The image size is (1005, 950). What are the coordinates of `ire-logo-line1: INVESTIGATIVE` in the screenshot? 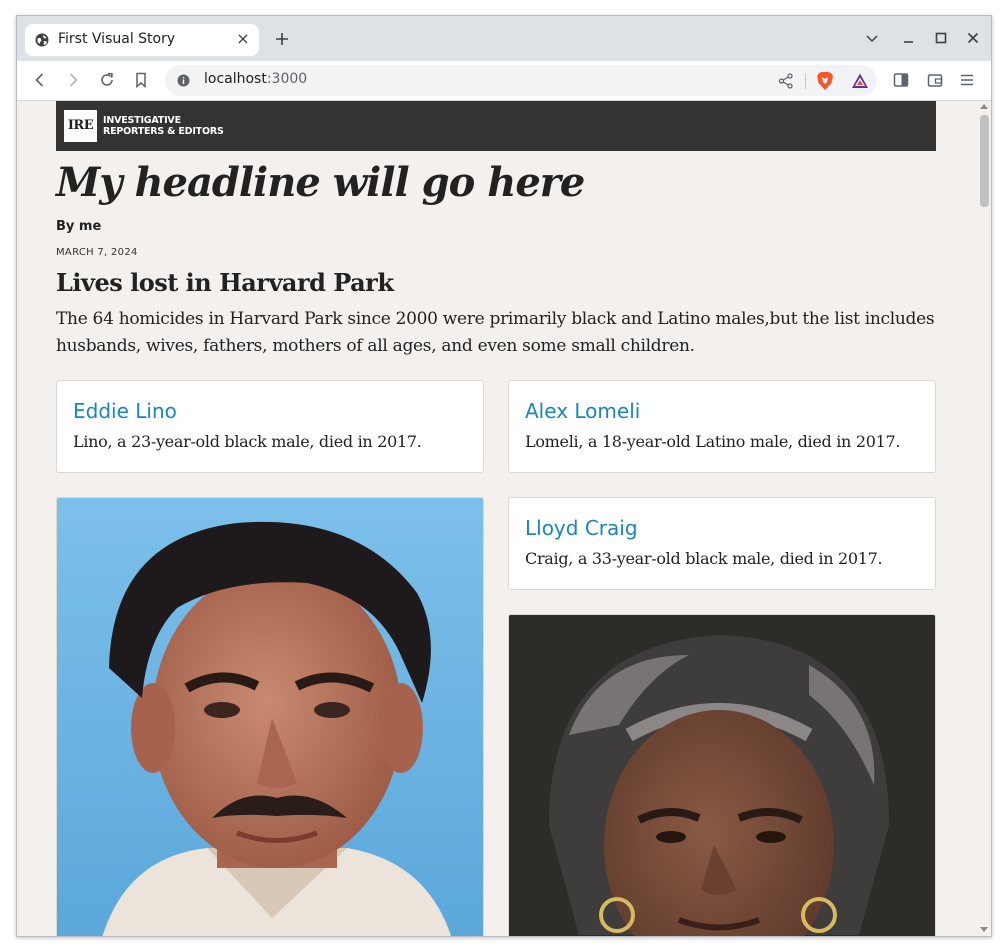 It's located at (142, 120).